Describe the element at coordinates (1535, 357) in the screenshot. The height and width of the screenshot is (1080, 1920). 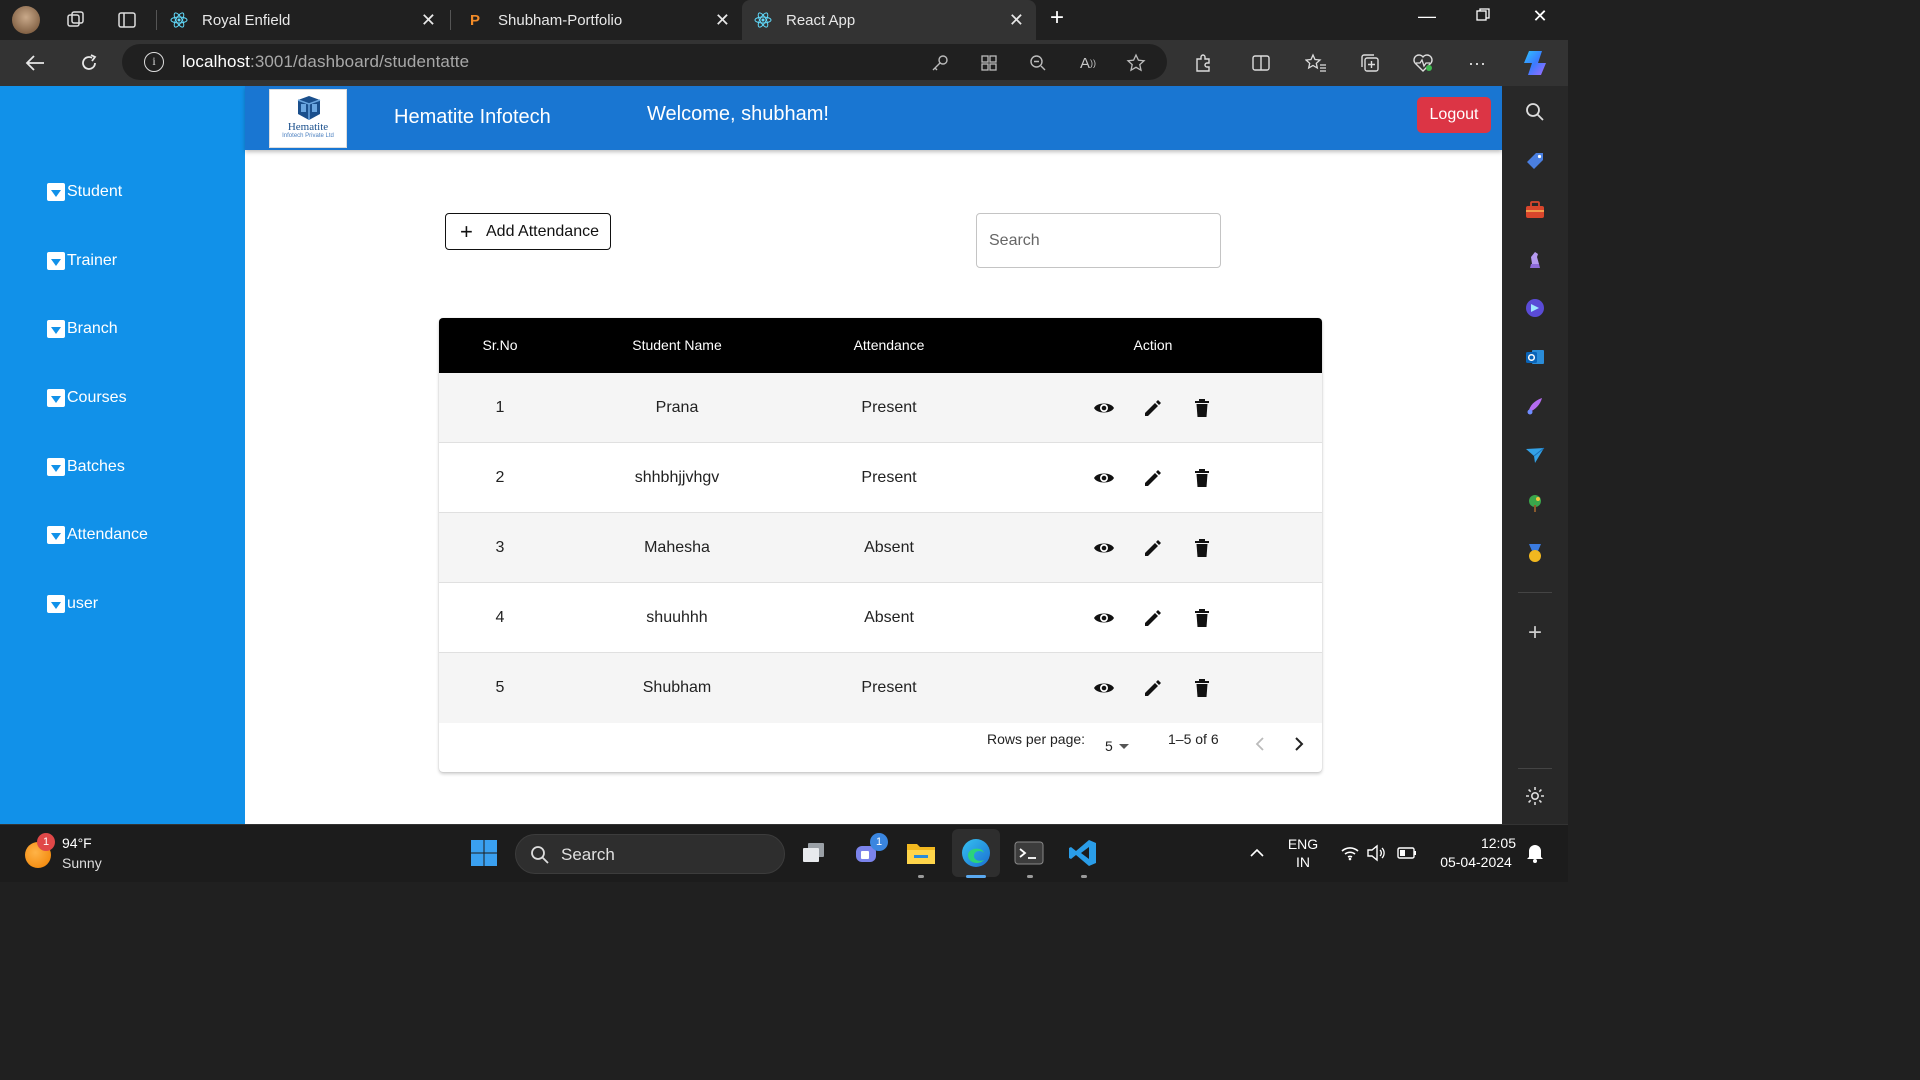
I see `outlook-icon` at that location.